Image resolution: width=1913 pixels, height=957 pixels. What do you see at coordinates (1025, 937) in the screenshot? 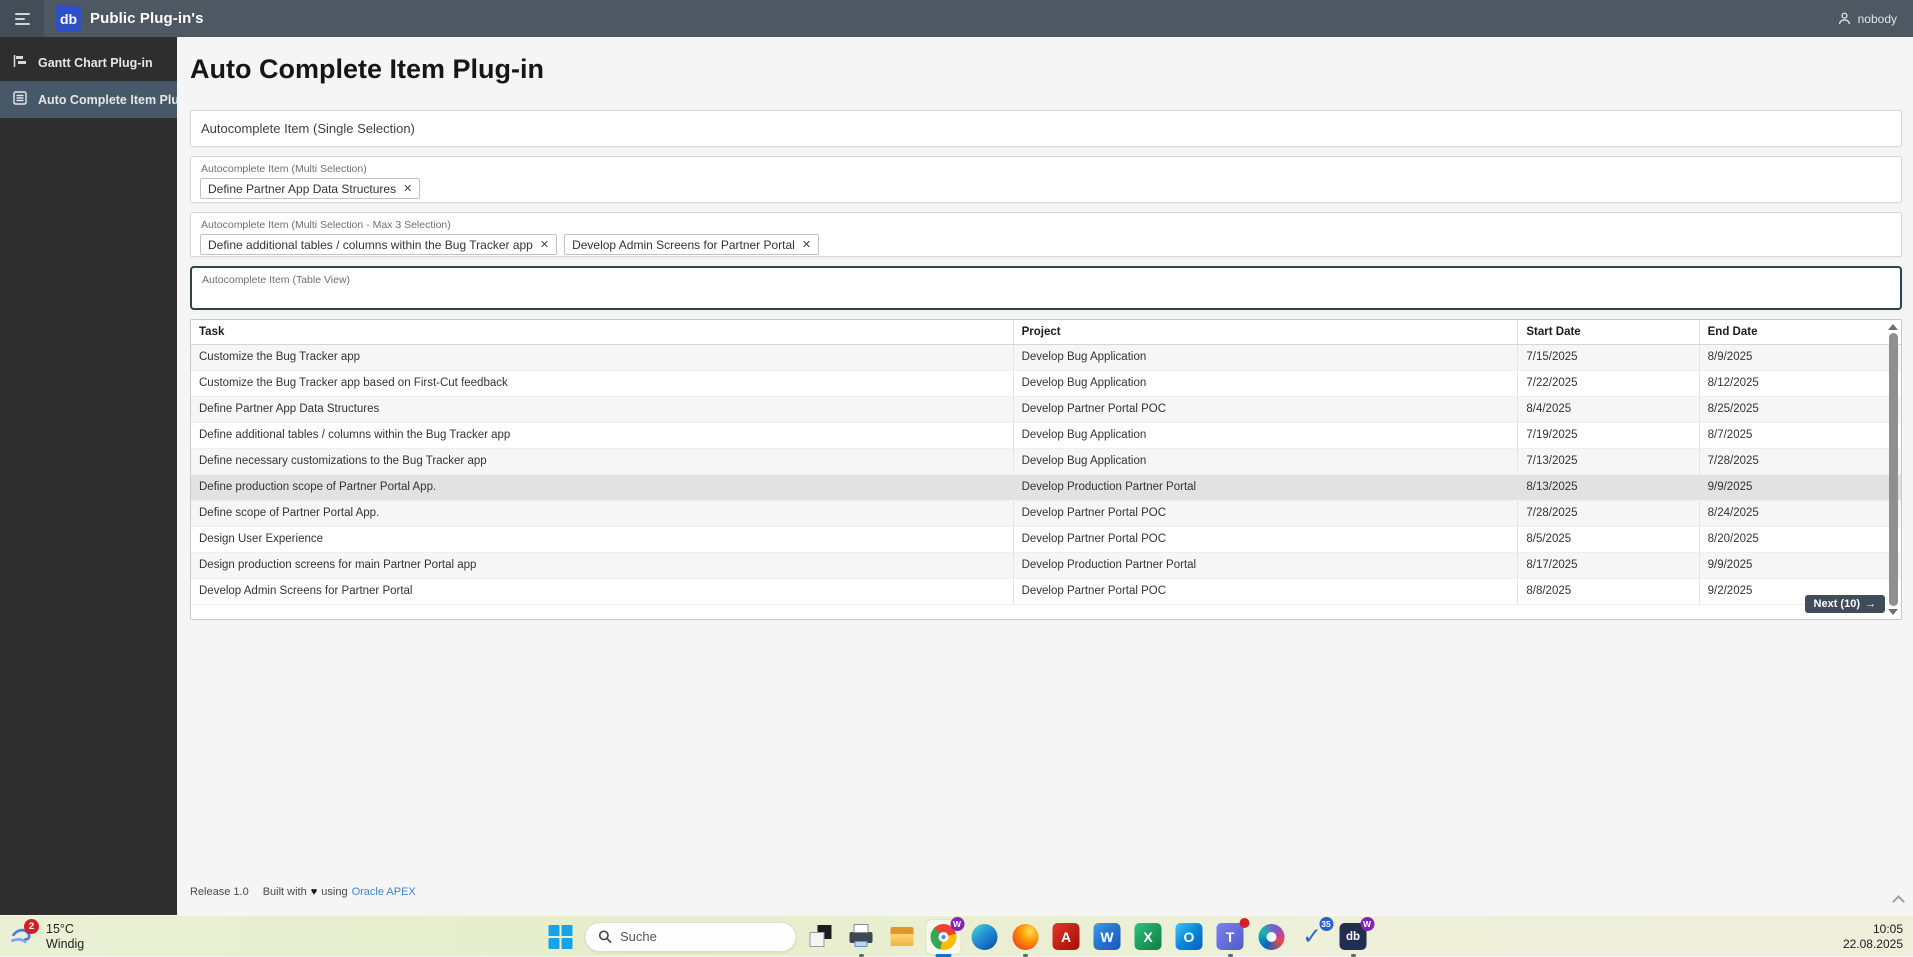
I see `taskbar-button-firefox` at bounding box center [1025, 937].